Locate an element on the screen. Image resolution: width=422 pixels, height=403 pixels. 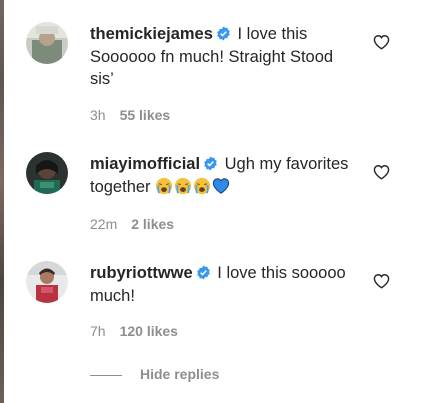
comment-body: miayimofficial Ugh my favorites together is located at coordinates (224, 175).